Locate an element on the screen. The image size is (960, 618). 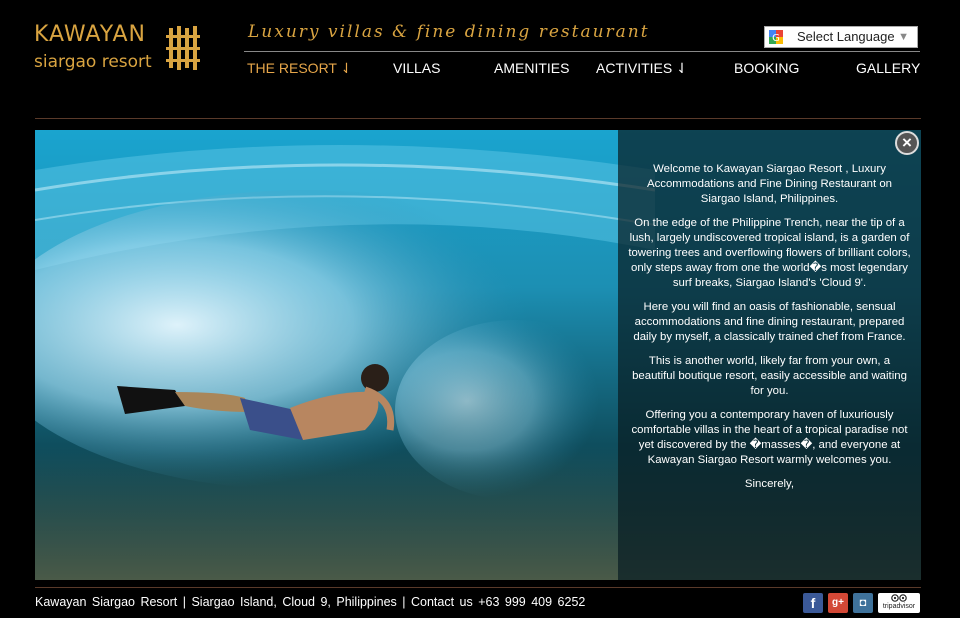
tripadvisor-owl-icon is located at coordinates (899, 598).